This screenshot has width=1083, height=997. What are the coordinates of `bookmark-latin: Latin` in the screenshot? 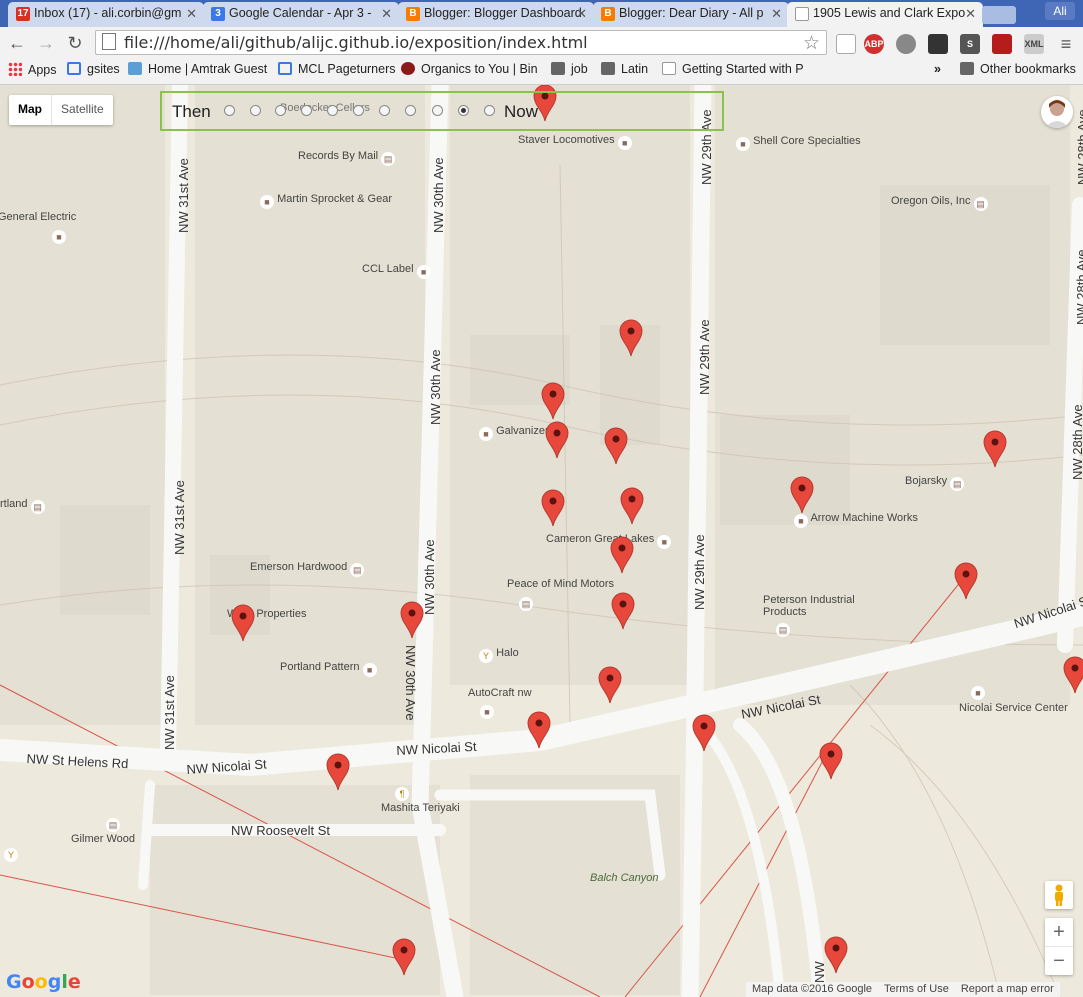 It's located at (624, 69).